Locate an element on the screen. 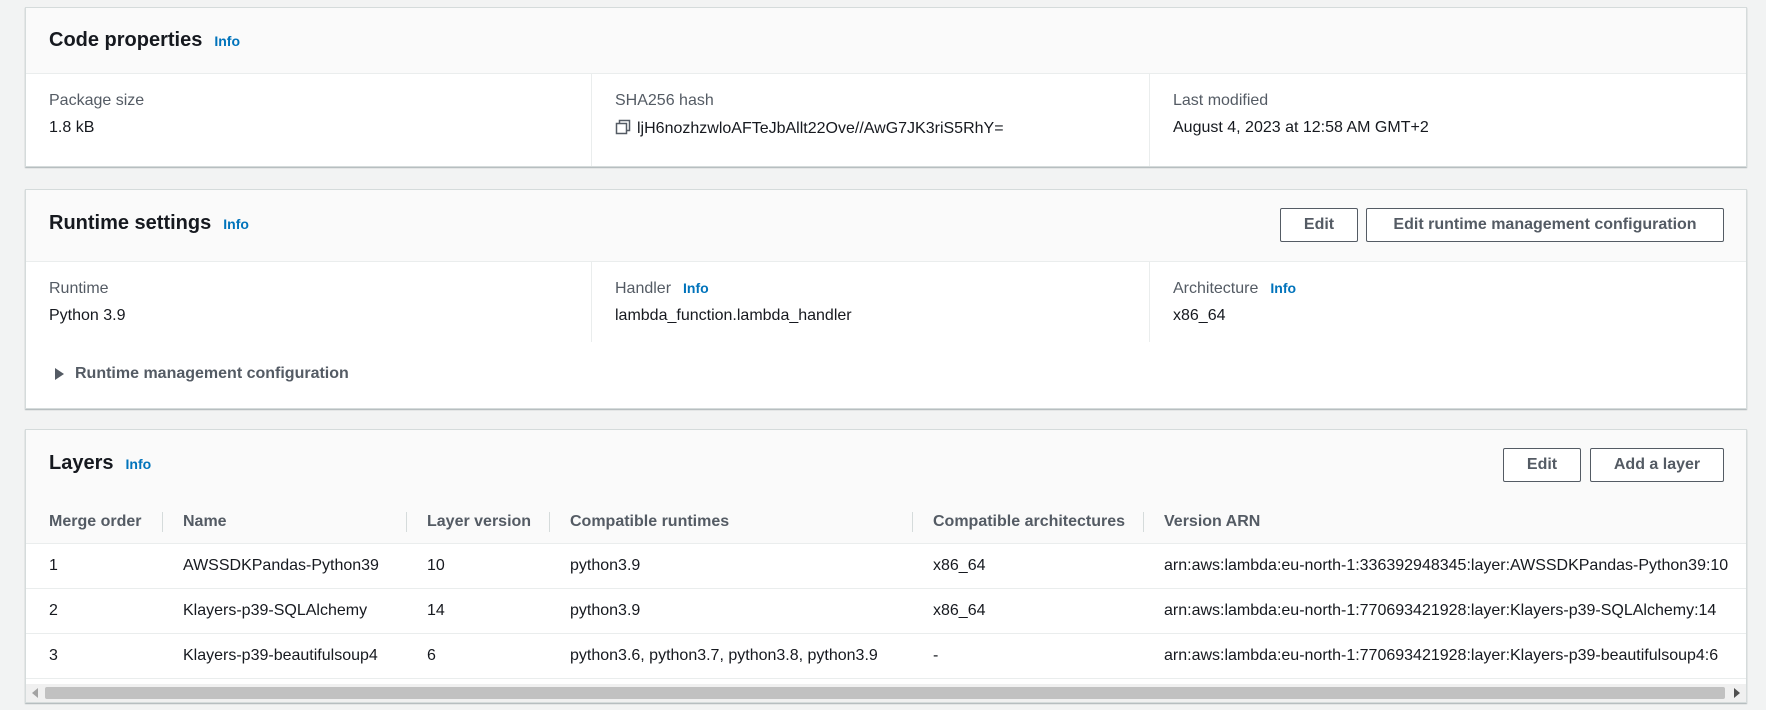 Image resolution: width=1766 pixels, height=710 pixels. name-cell: Klayers-p39-beautifulsoup4 is located at coordinates (285, 656).